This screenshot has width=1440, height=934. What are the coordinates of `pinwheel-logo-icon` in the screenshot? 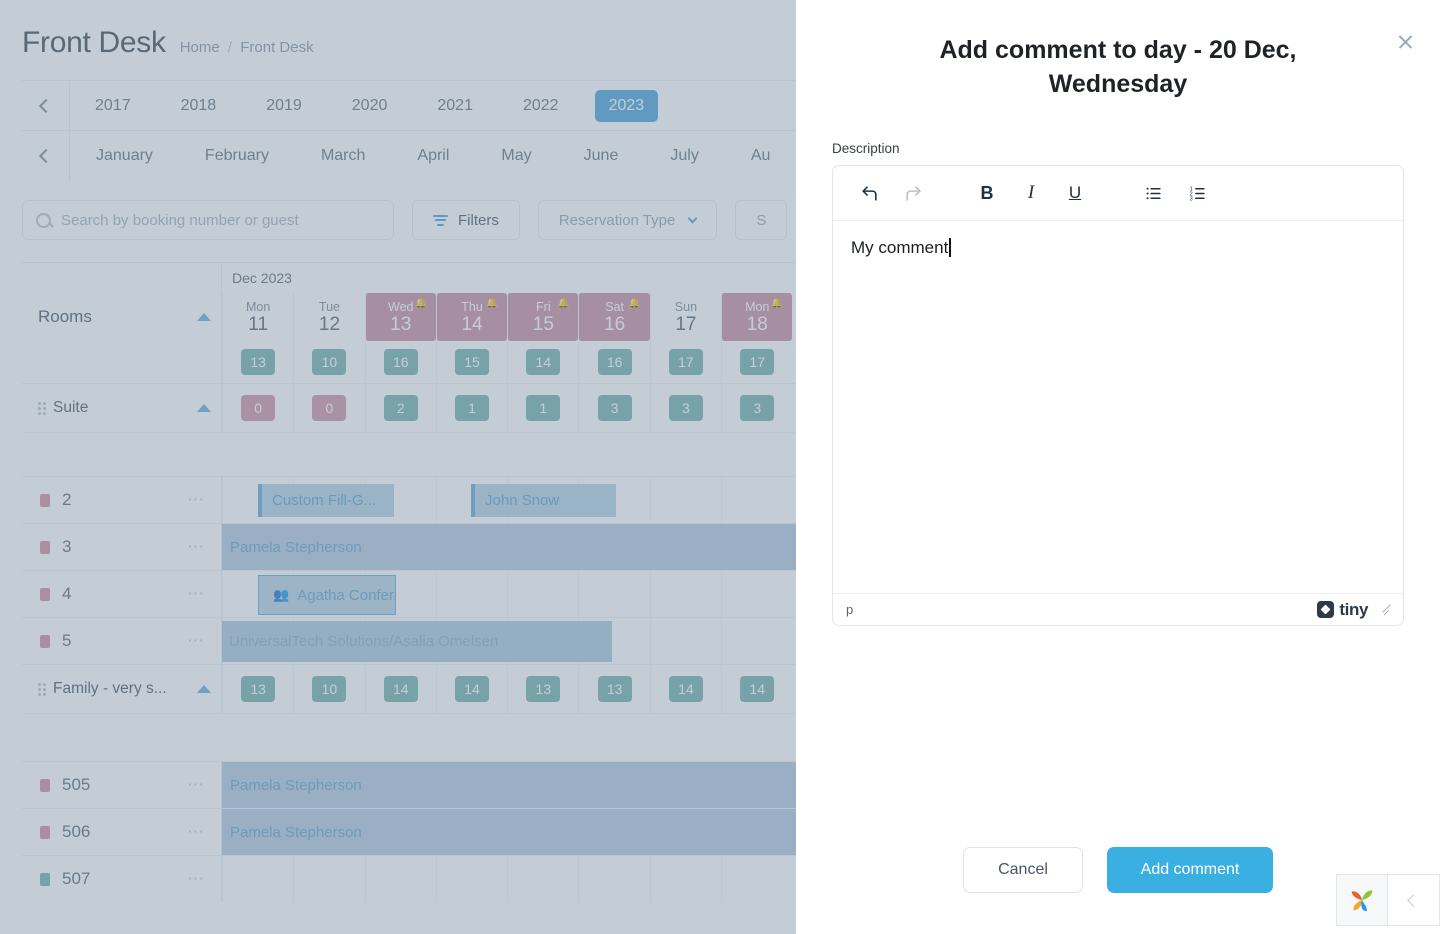 It's located at (1362, 901).